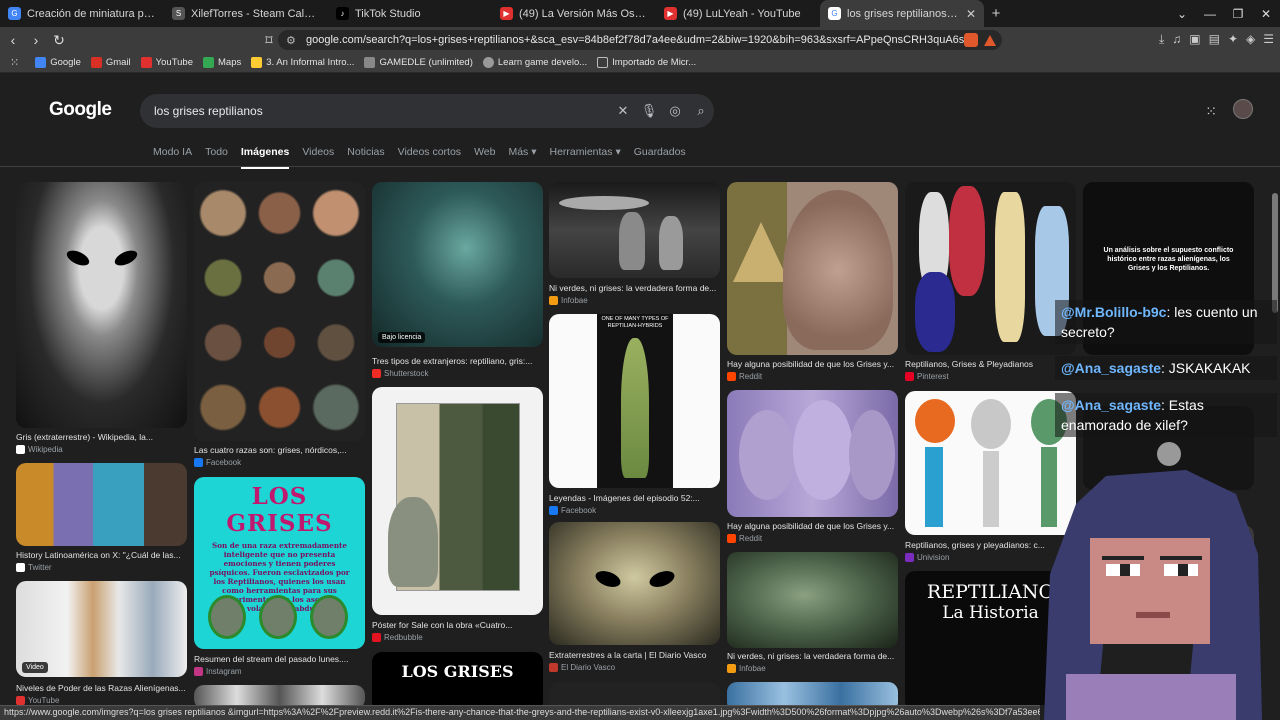  I want to click on chat-username: @Ana_sagaste, so click(1111, 405).